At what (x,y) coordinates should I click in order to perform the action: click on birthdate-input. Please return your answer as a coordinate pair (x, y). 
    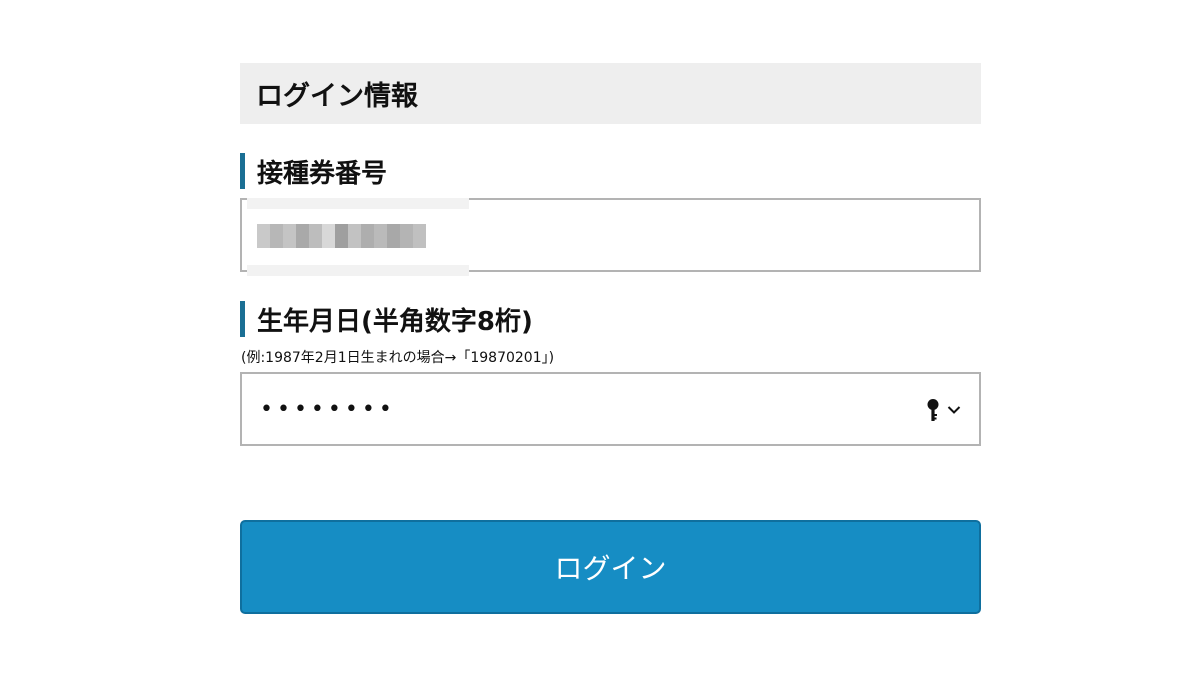
    Looking at the image, I should click on (610, 409).